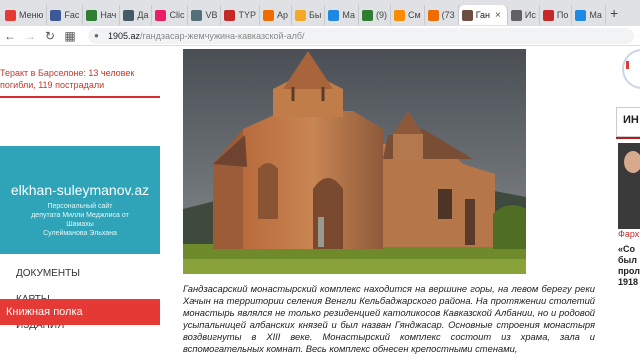  Describe the element at coordinates (628, 234) in the screenshot. I see `person-name: Фарх` at that location.